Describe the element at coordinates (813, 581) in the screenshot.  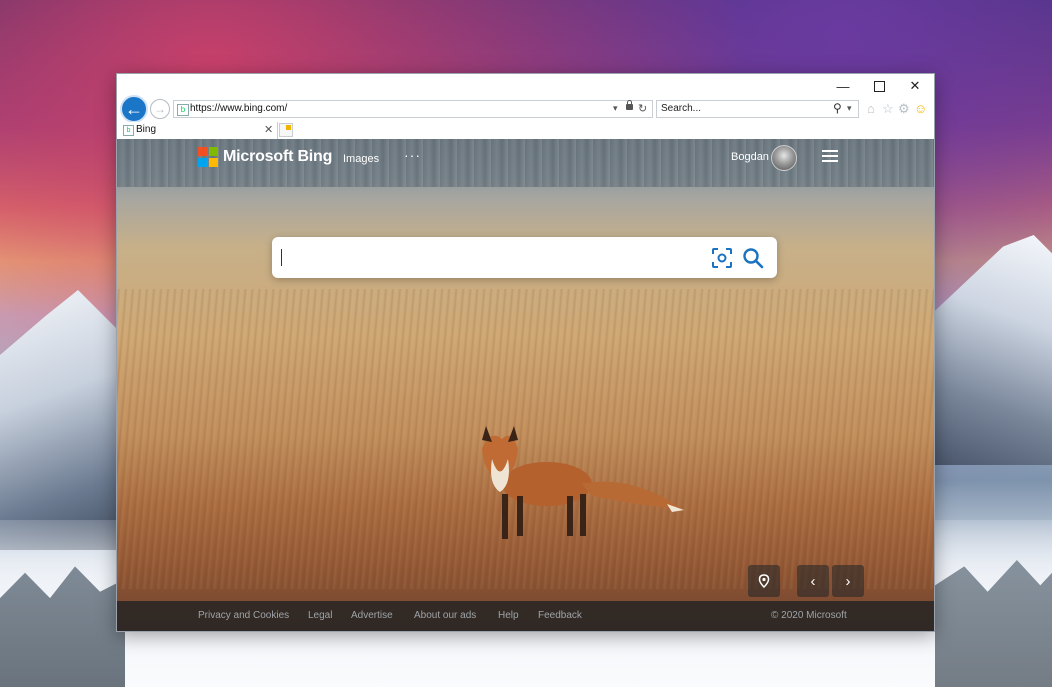
I see `previous-image-button: ‹` at that location.